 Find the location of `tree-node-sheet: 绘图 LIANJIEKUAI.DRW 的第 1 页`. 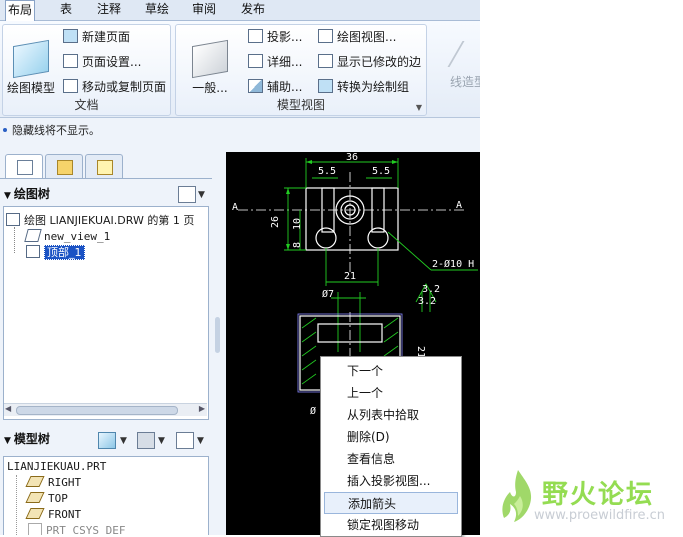

tree-node-sheet: 绘图 LIANJIEKUAI.DRW 的第 1 页 is located at coordinates (100, 221).